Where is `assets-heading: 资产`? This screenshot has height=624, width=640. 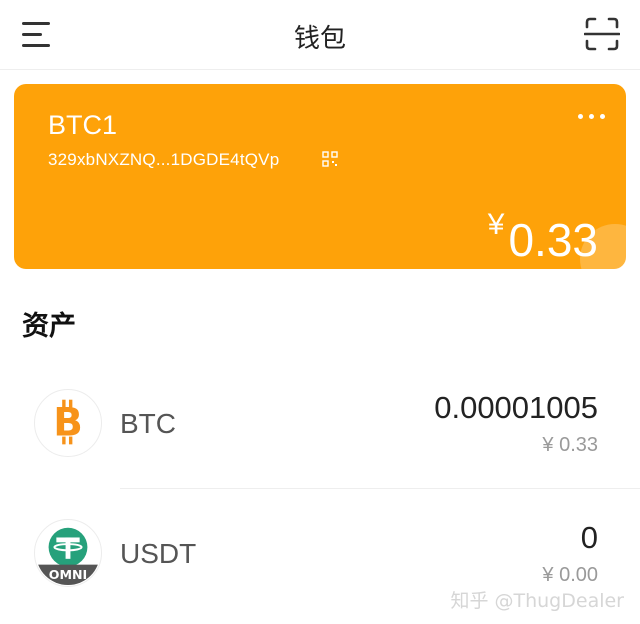
assets-heading: 资产 is located at coordinates (49, 326).